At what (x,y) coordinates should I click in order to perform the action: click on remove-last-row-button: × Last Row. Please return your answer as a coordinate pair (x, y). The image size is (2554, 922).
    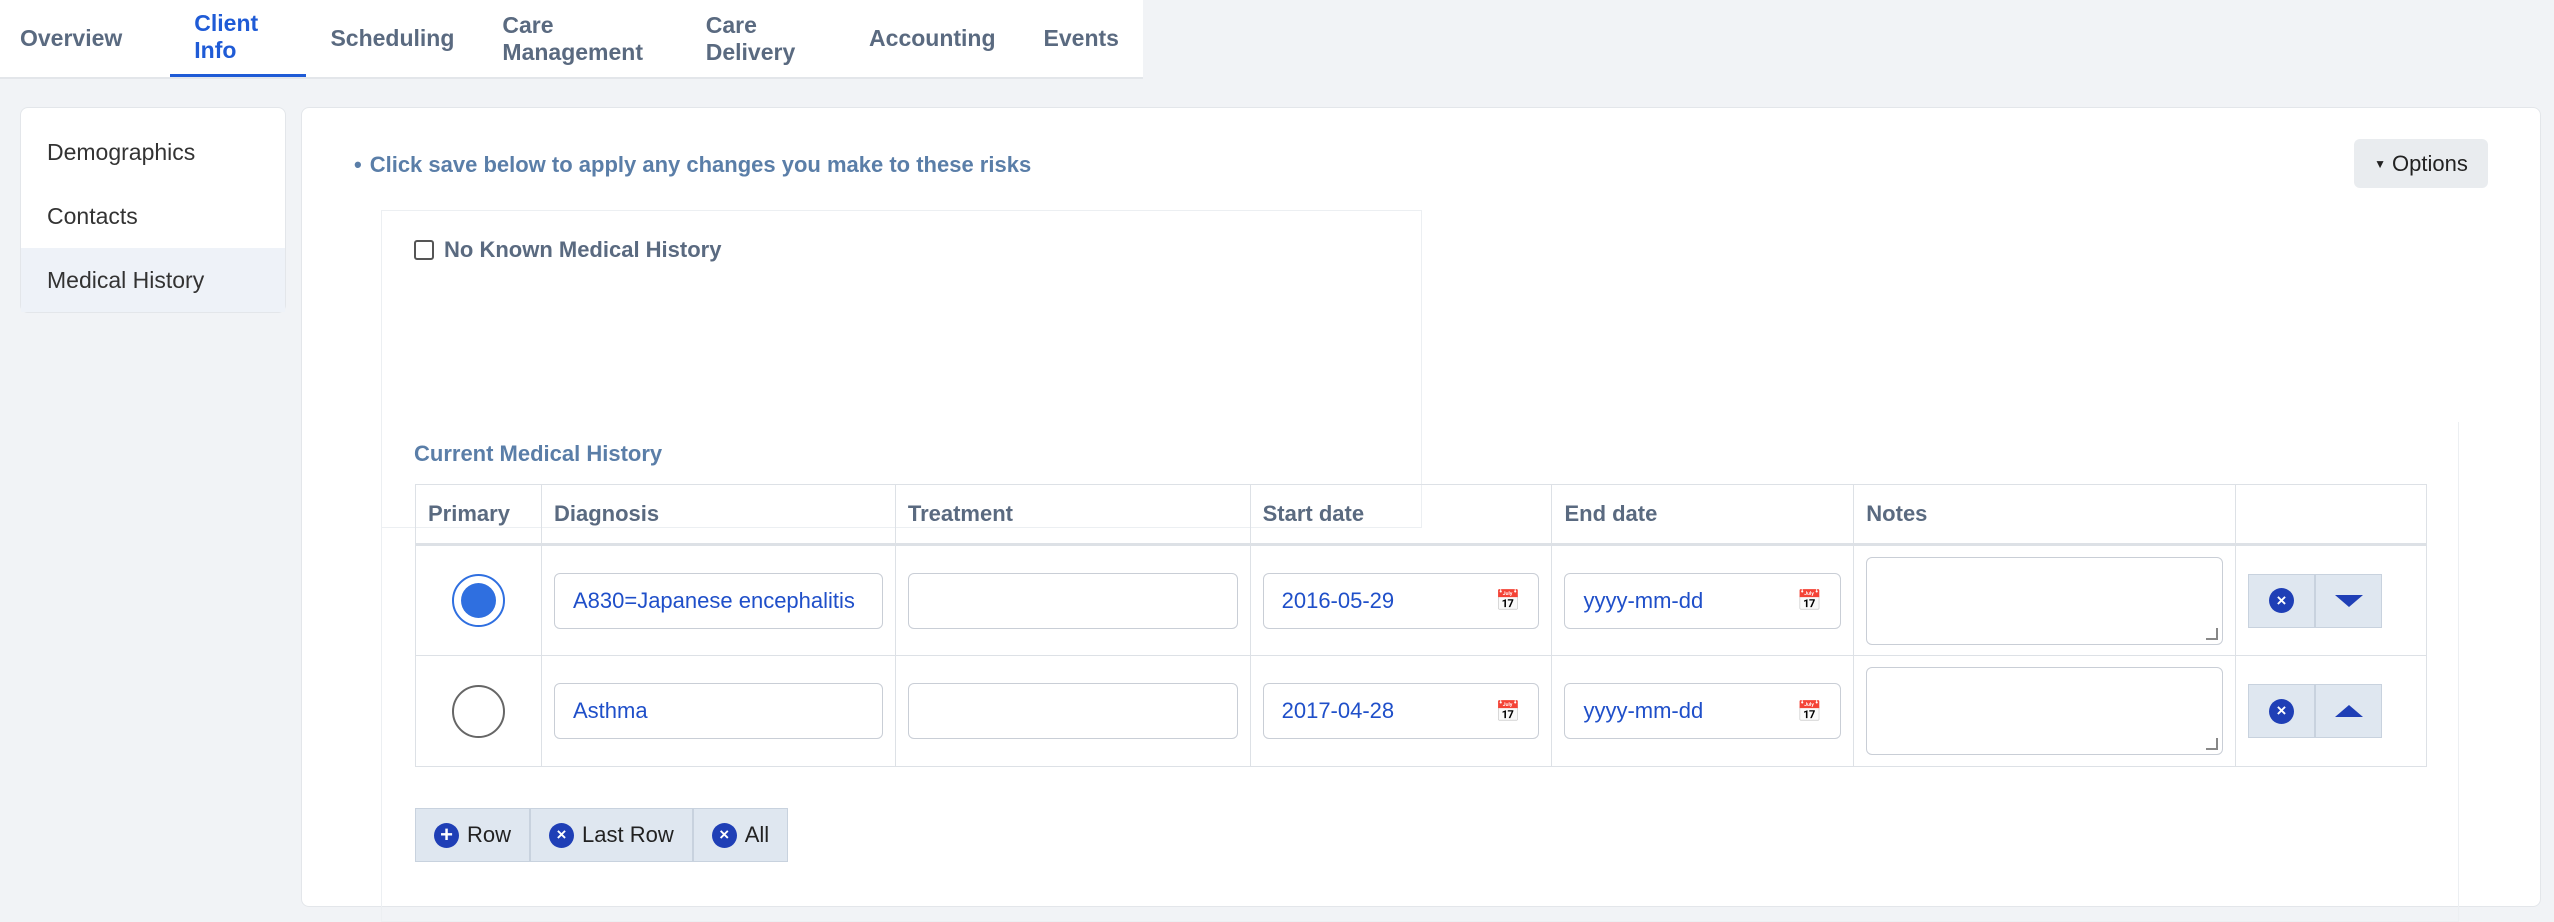
    Looking at the image, I should click on (611, 835).